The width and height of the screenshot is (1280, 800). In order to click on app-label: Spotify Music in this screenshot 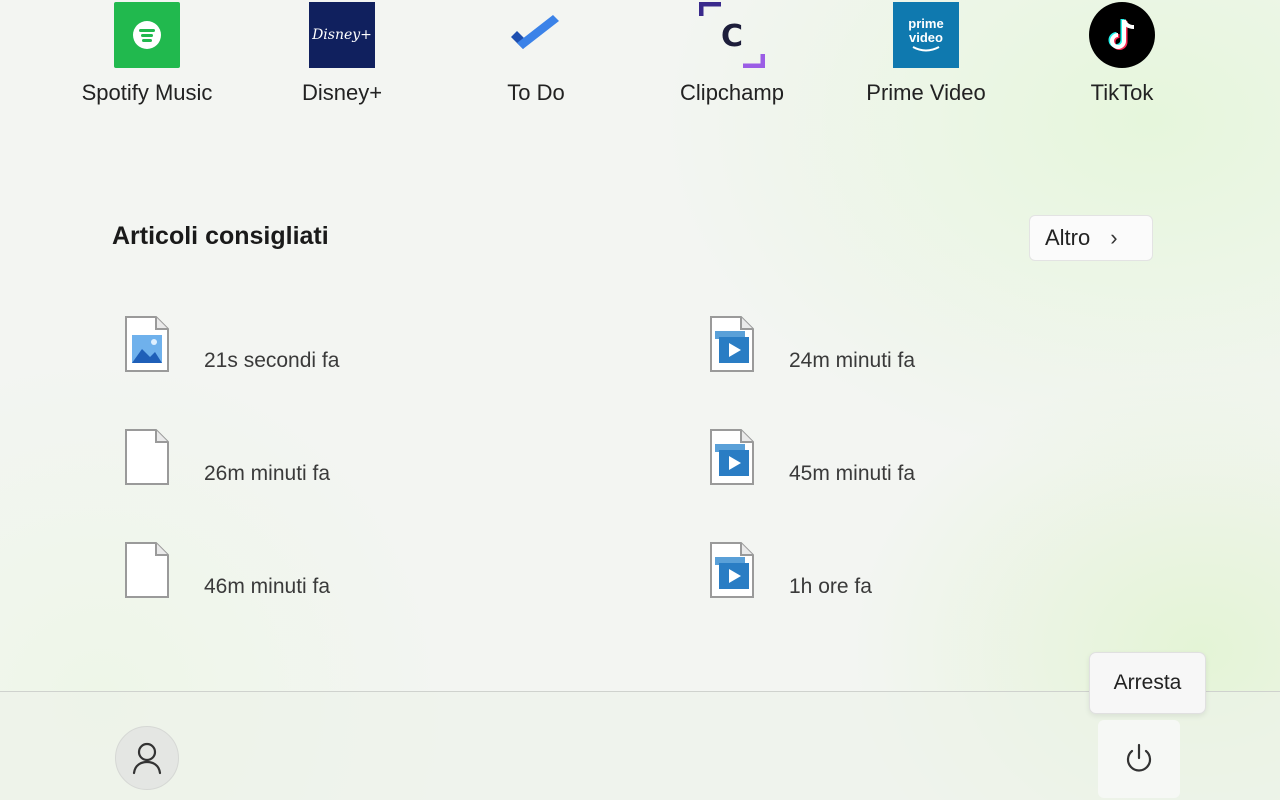, I will do `click(147, 92)`.